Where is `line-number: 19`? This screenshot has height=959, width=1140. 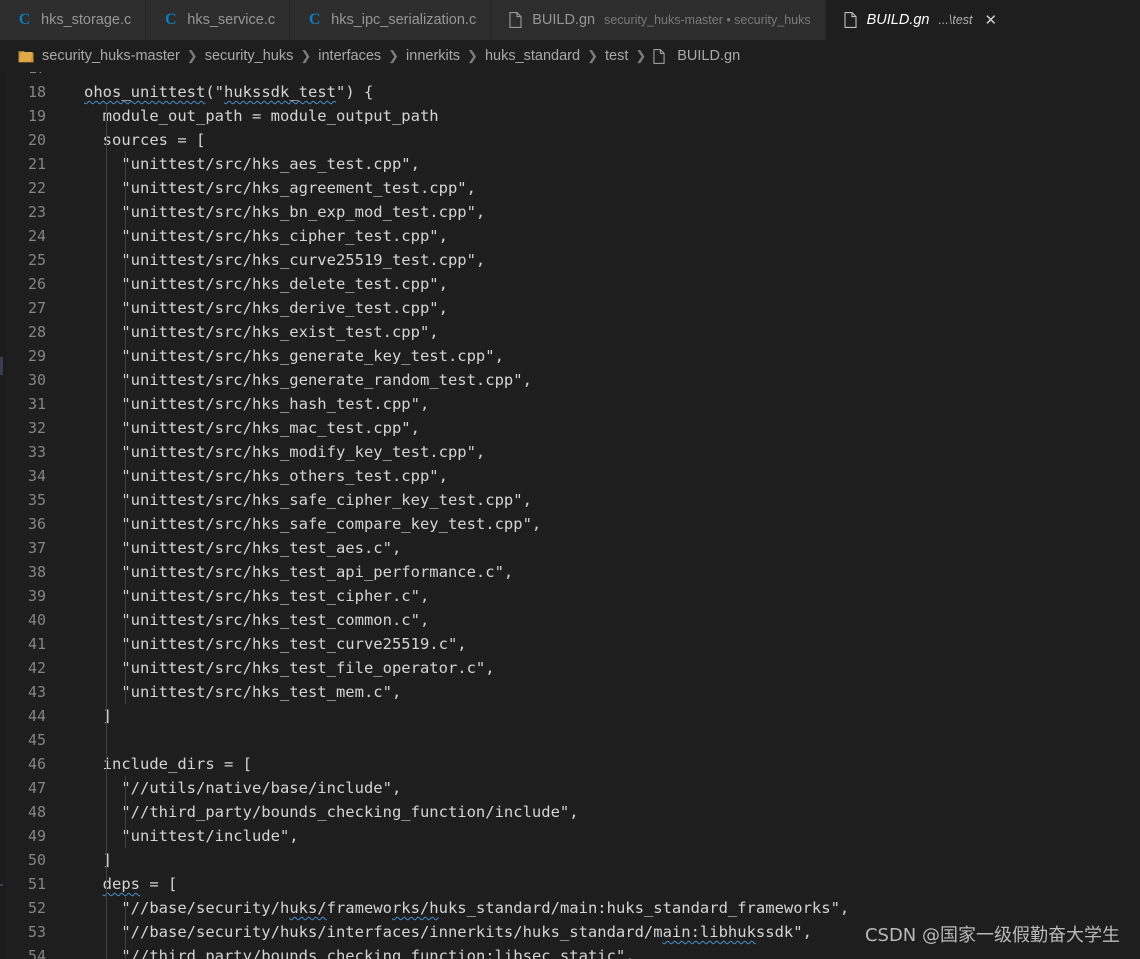
line-number: 19 is located at coordinates (36, 116).